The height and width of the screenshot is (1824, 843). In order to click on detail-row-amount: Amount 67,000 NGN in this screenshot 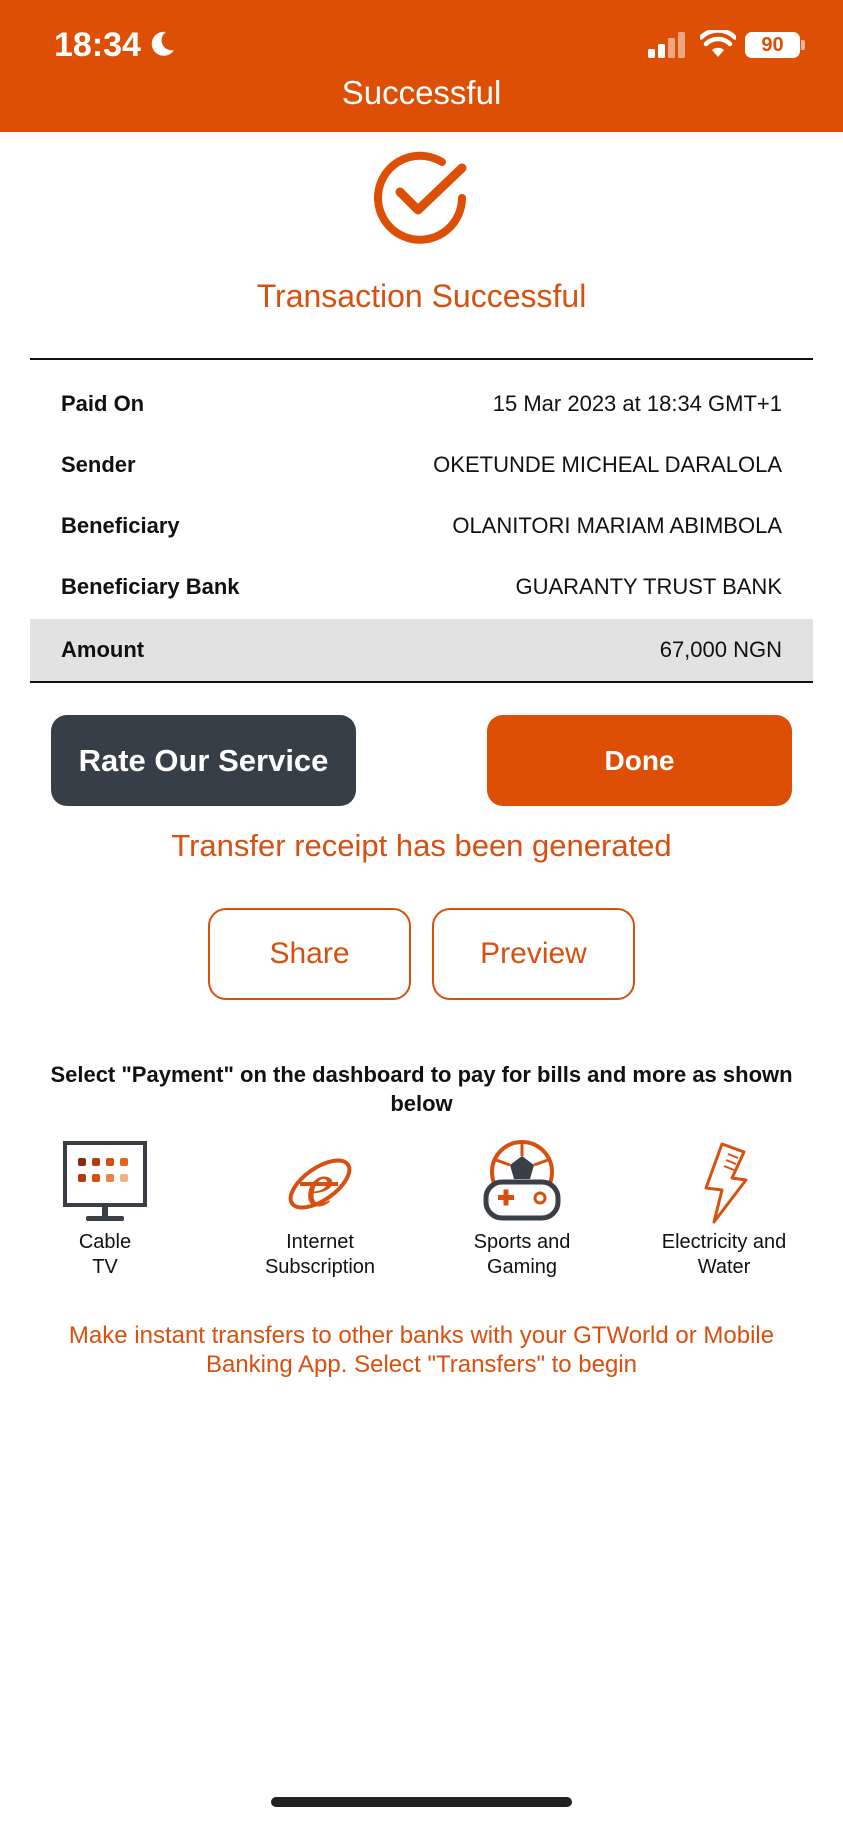, I will do `click(421, 650)`.